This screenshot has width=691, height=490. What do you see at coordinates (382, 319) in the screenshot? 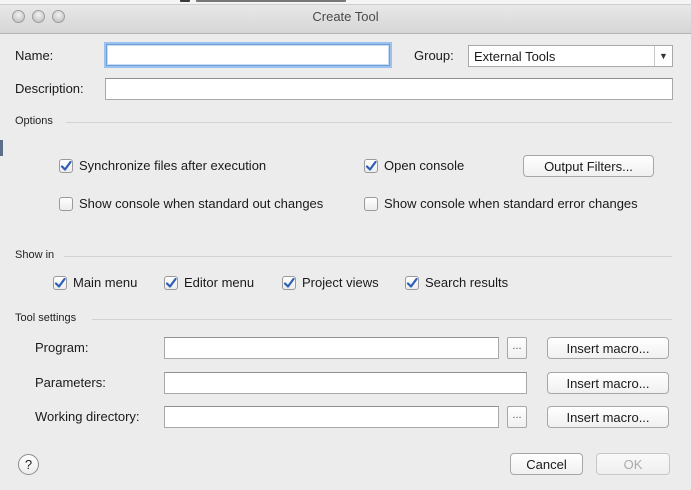
I see `tool-settings-divider` at bounding box center [382, 319].